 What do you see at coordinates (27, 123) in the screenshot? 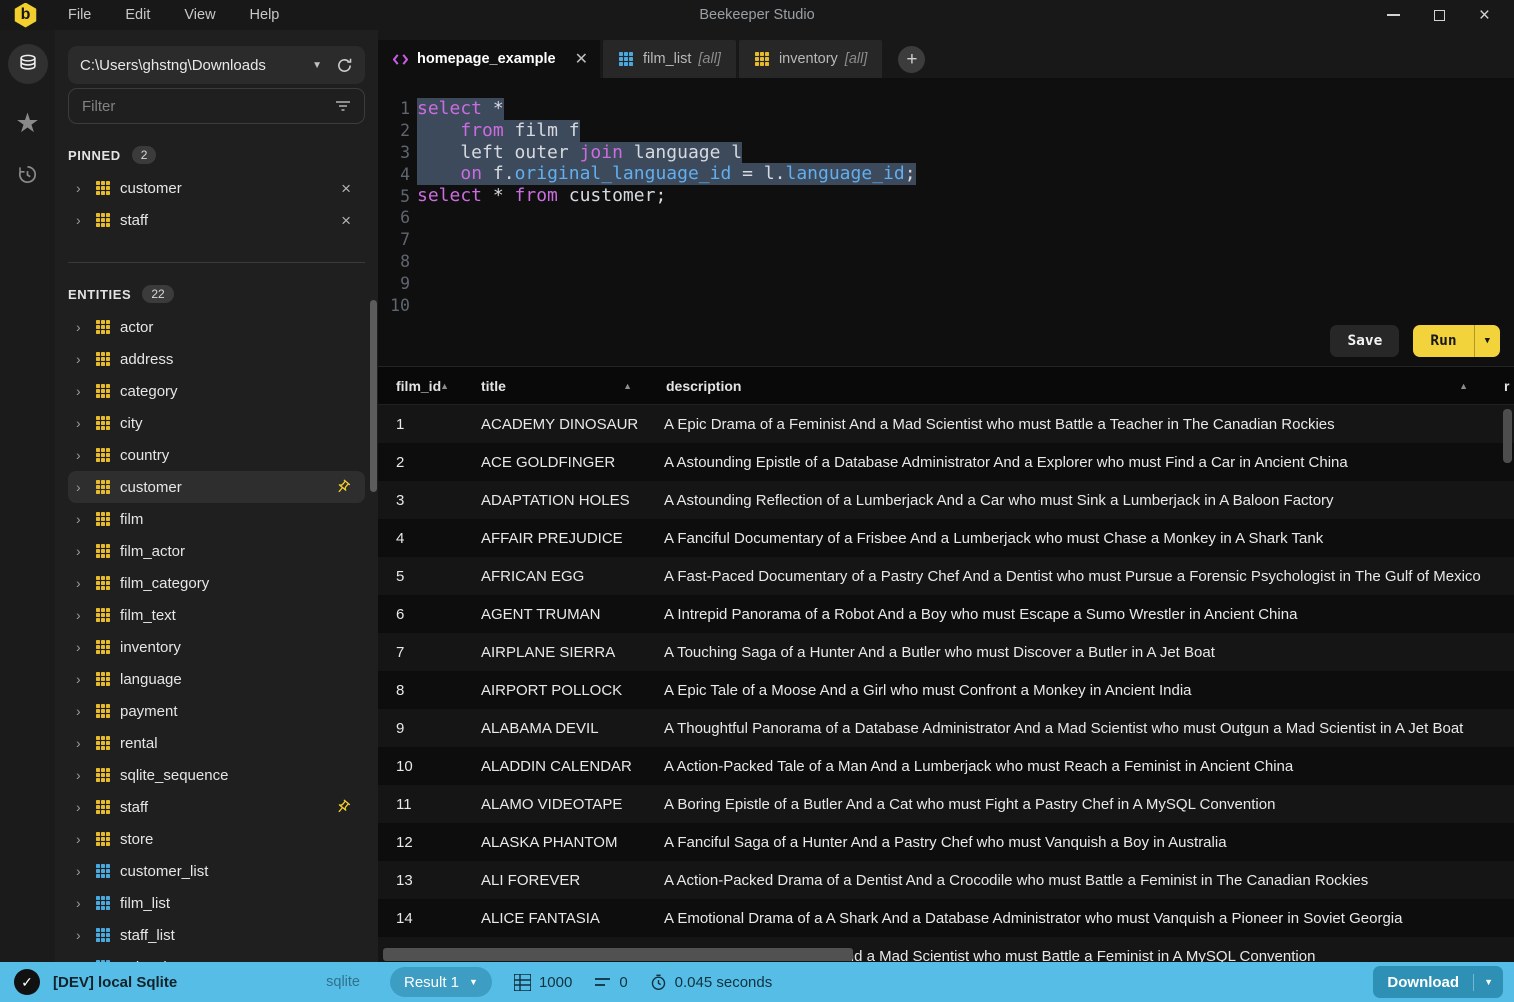
I see `favorites-star-icon: ★` at bounding box center [27, 123].